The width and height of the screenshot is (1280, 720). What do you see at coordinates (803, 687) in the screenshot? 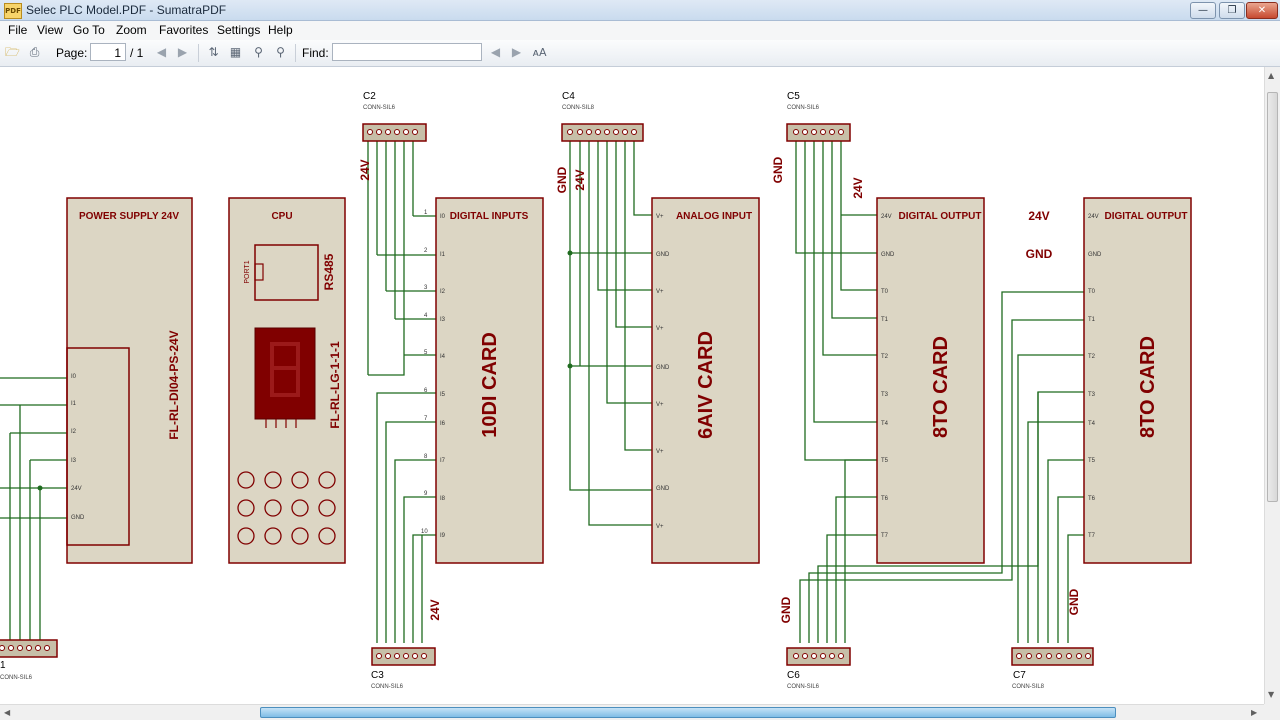
I see `c6-part: CONN-SIL6` at bounding box center [803, 687].